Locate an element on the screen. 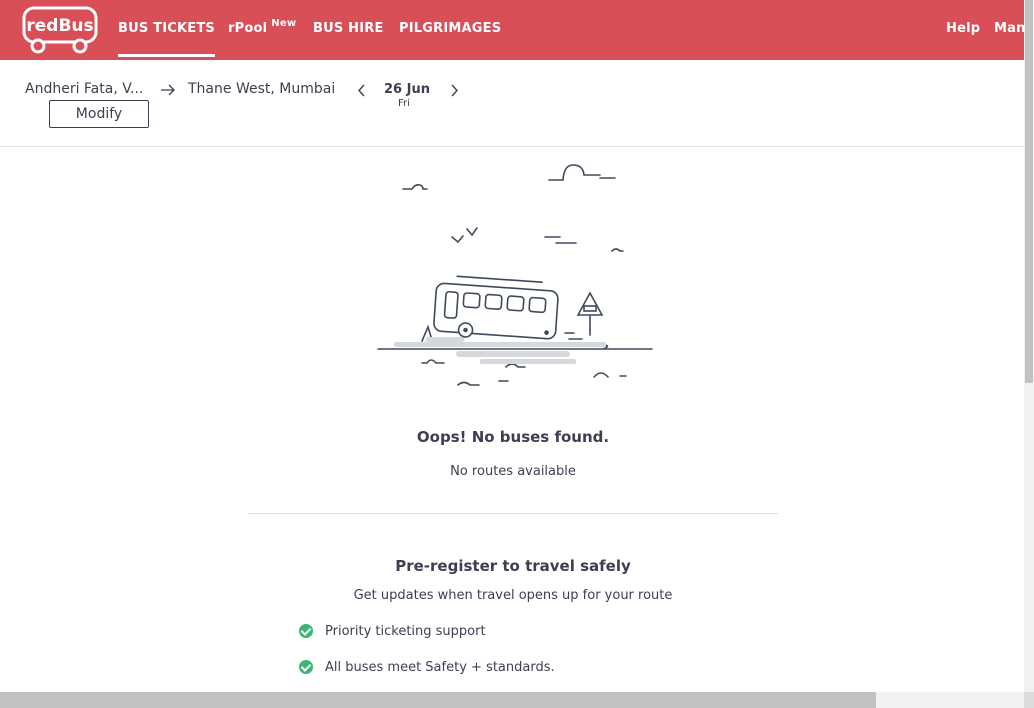  arrow-right-icon is located at coordinates (168, 90).